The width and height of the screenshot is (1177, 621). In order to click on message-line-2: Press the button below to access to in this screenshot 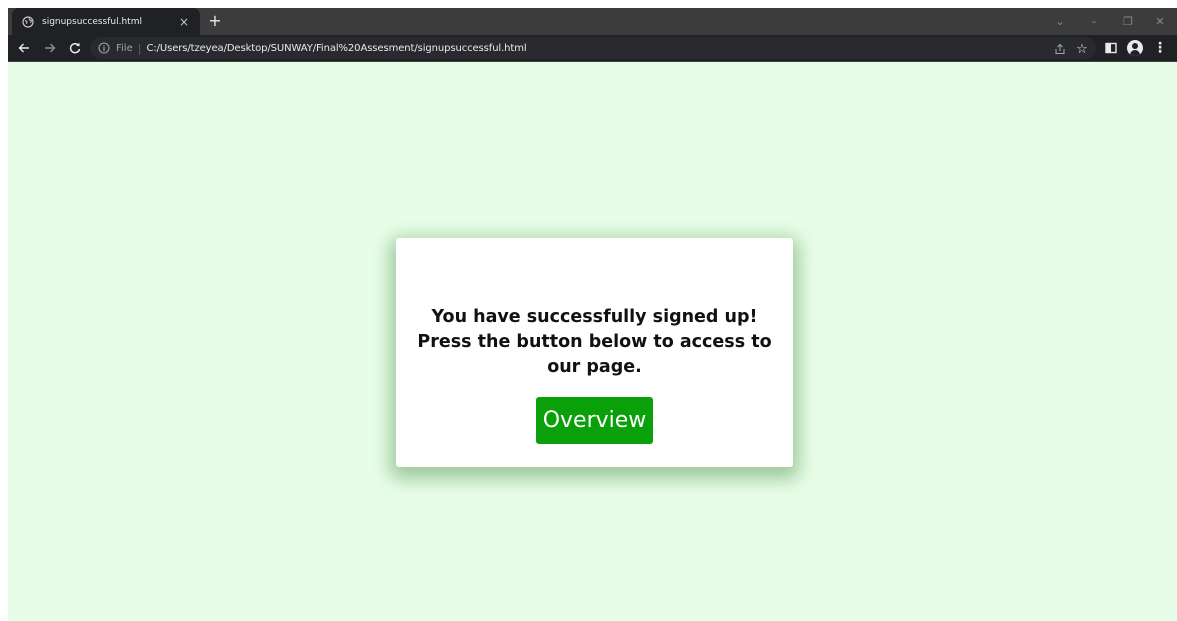, I will do `click(594, 342)`.